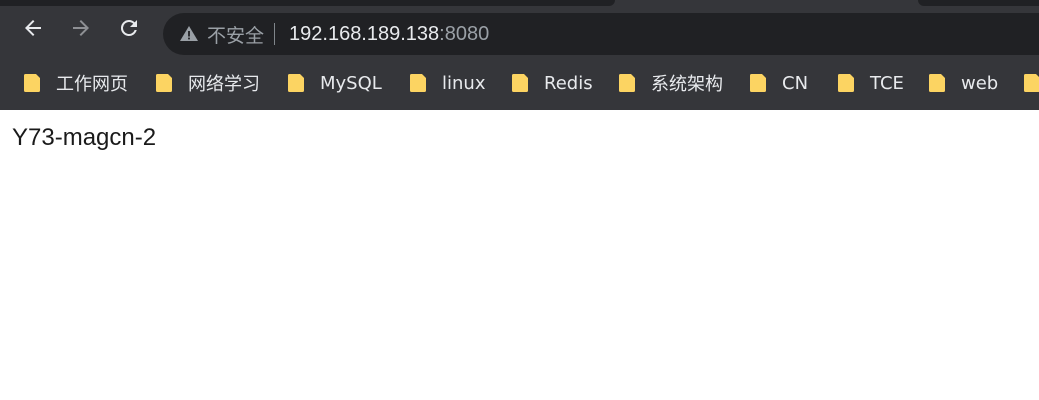  Describe the element at coordinates (464, 83) in the screenshot. I see `bookmark-label: linux` at that location.